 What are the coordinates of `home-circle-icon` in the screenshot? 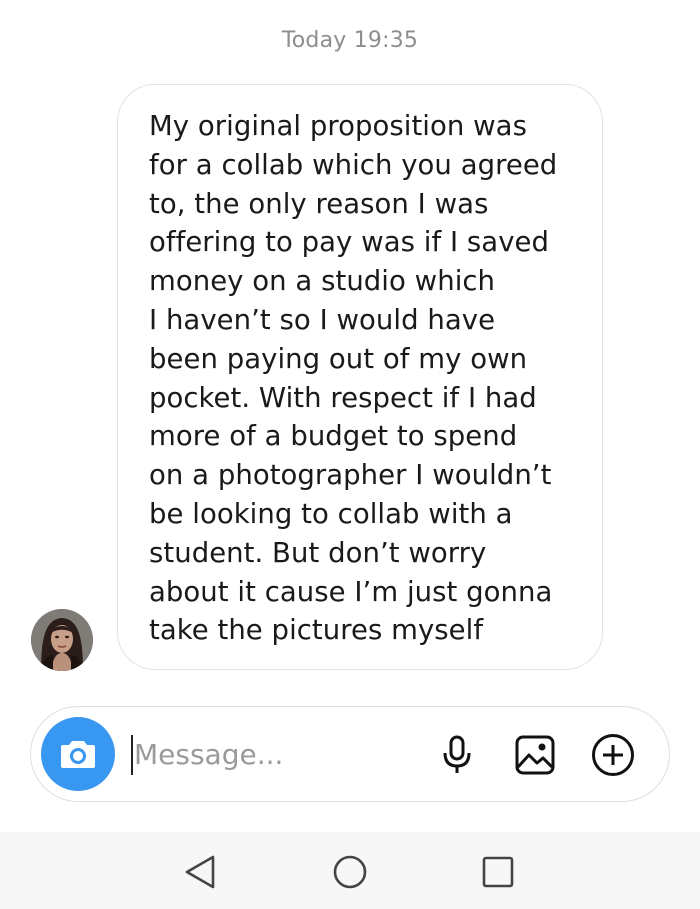 It's located at (350, 872).